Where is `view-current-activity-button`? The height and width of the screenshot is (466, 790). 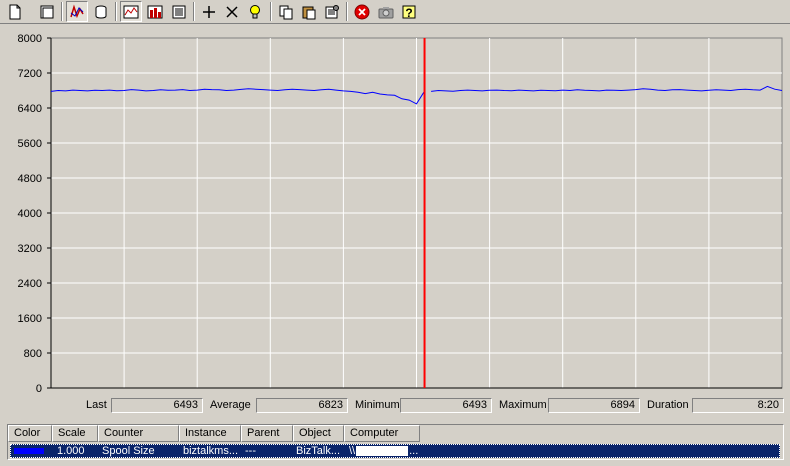
view-current-activity-button is located at coordinates (77, 11).